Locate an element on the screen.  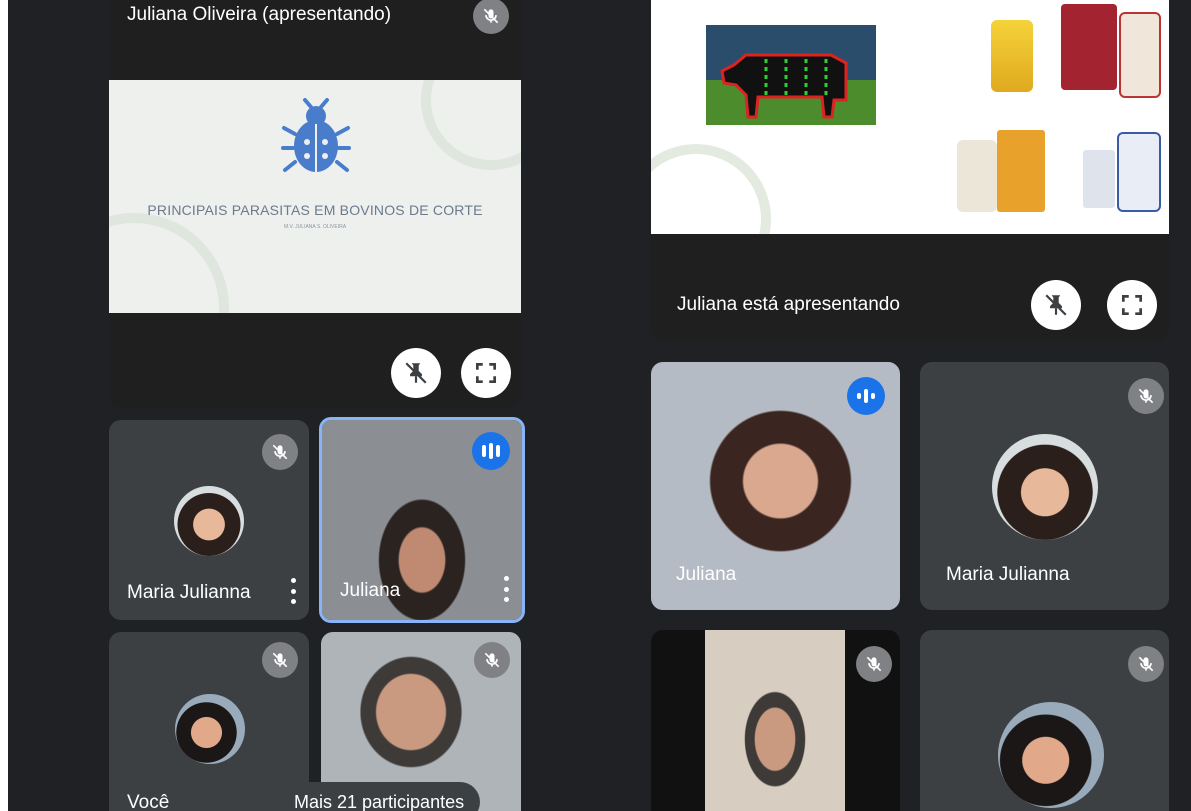
participant-tile: Você is located at coordinates (209, 721).